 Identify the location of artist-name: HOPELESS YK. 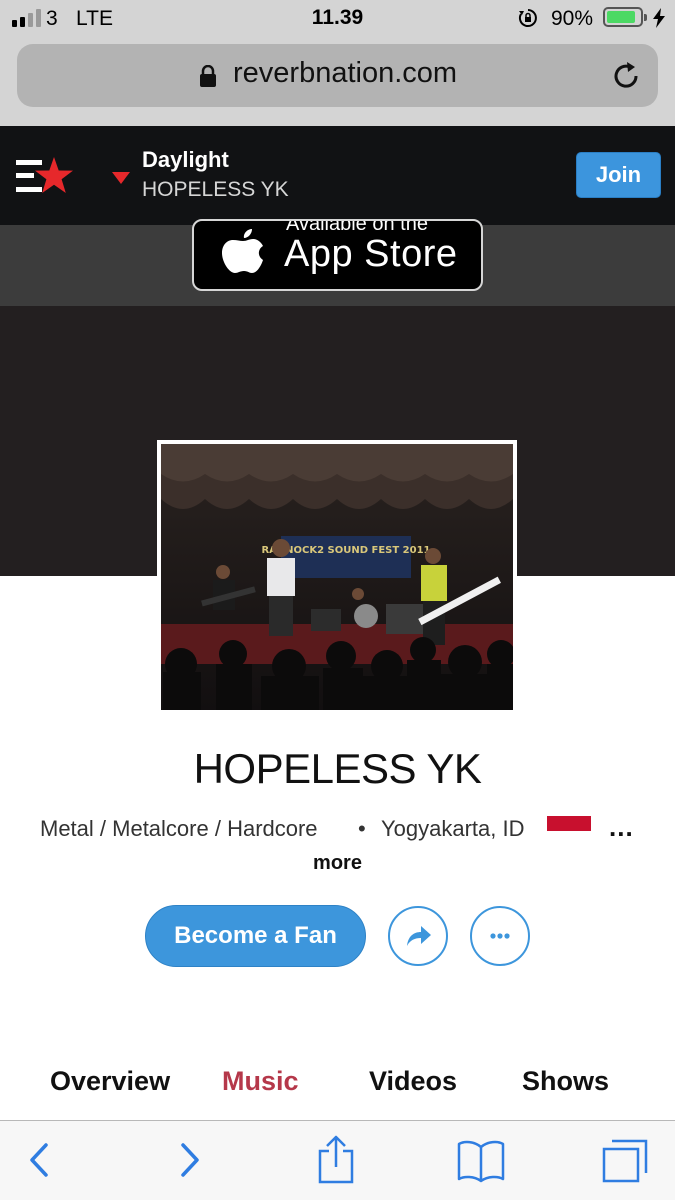
(337, 768).